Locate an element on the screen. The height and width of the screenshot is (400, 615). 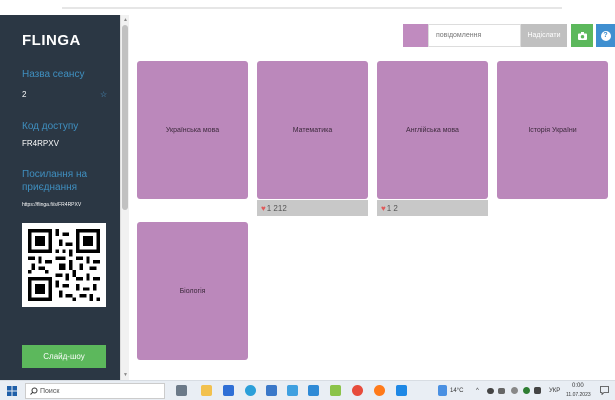
card-title: Українська мова is located at coordinates (192, 130).